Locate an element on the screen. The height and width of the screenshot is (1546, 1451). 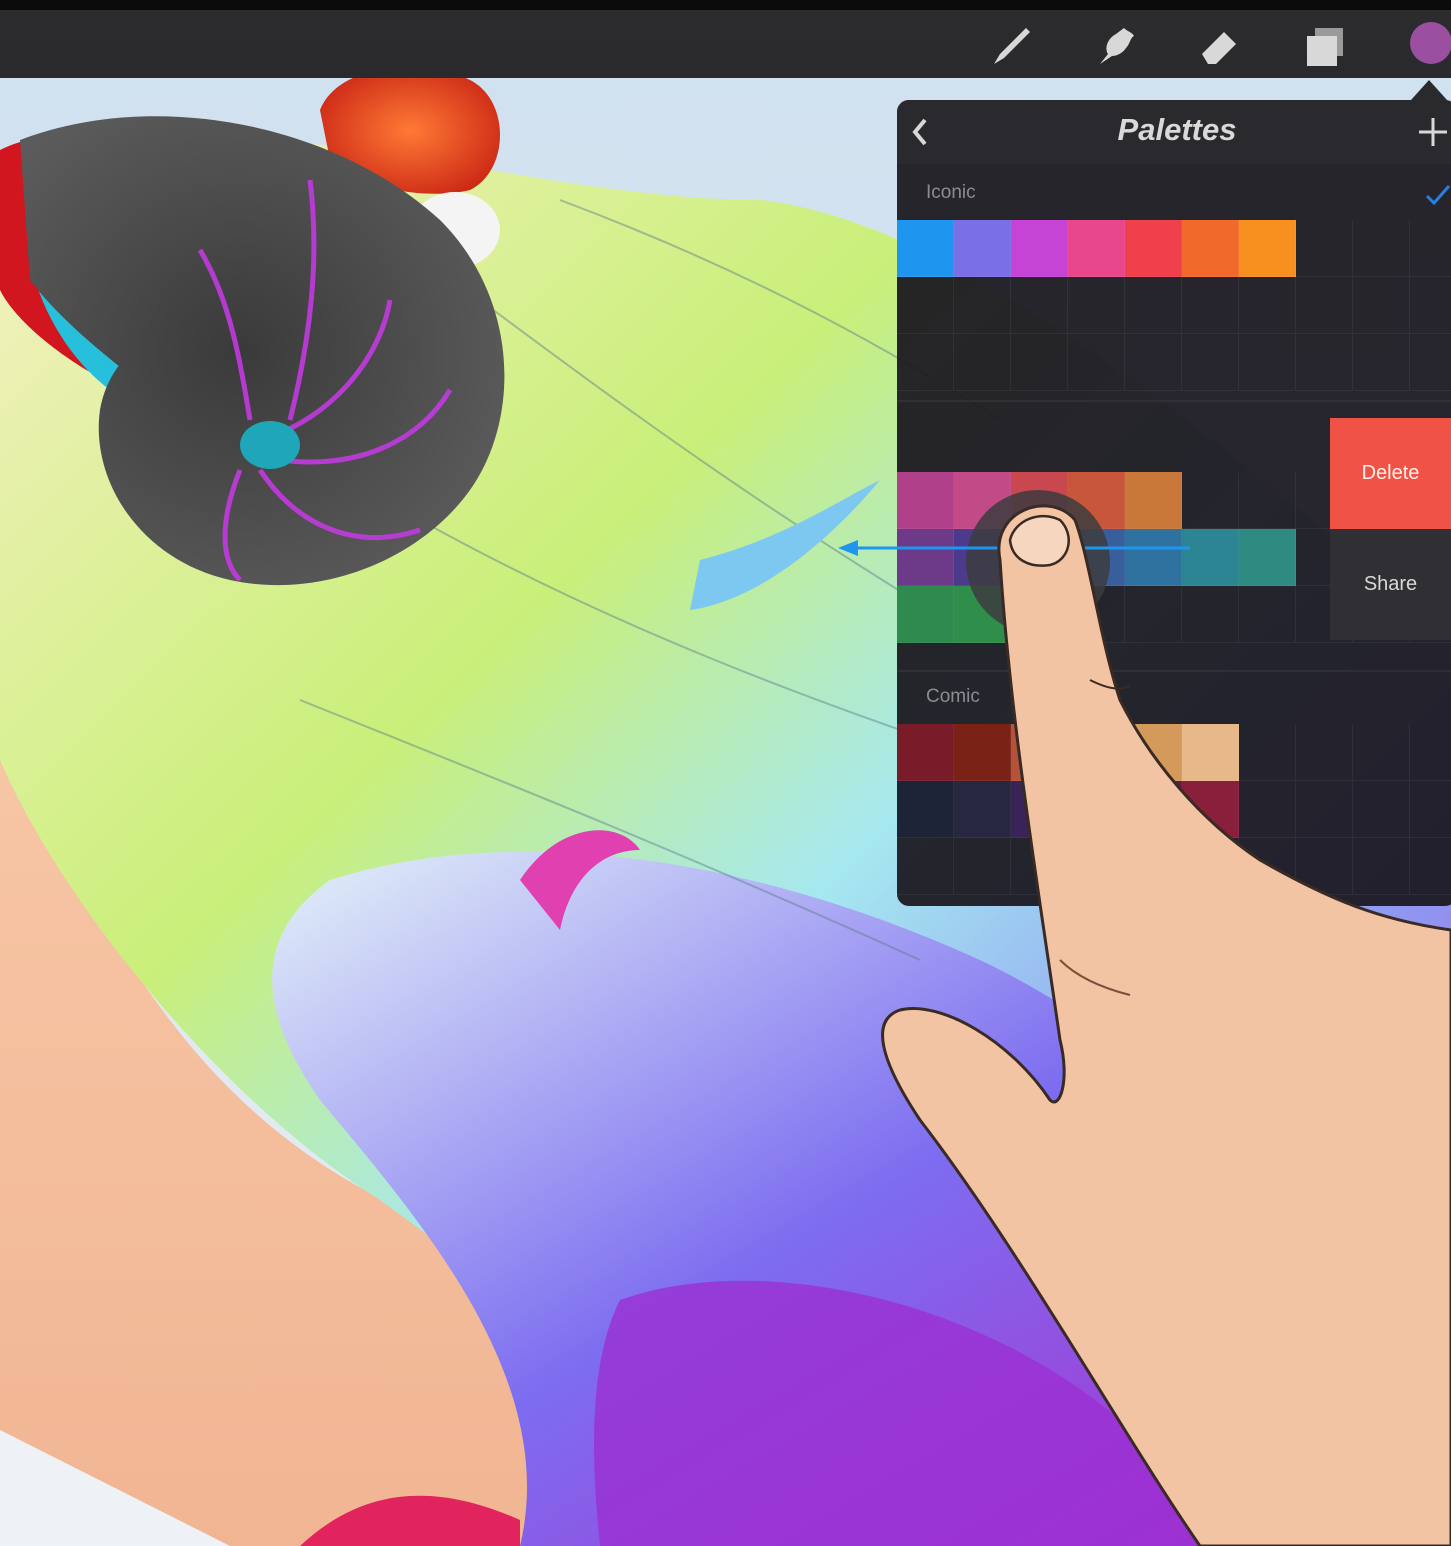
checkmark-icon is located at coordinates (1437, 197).